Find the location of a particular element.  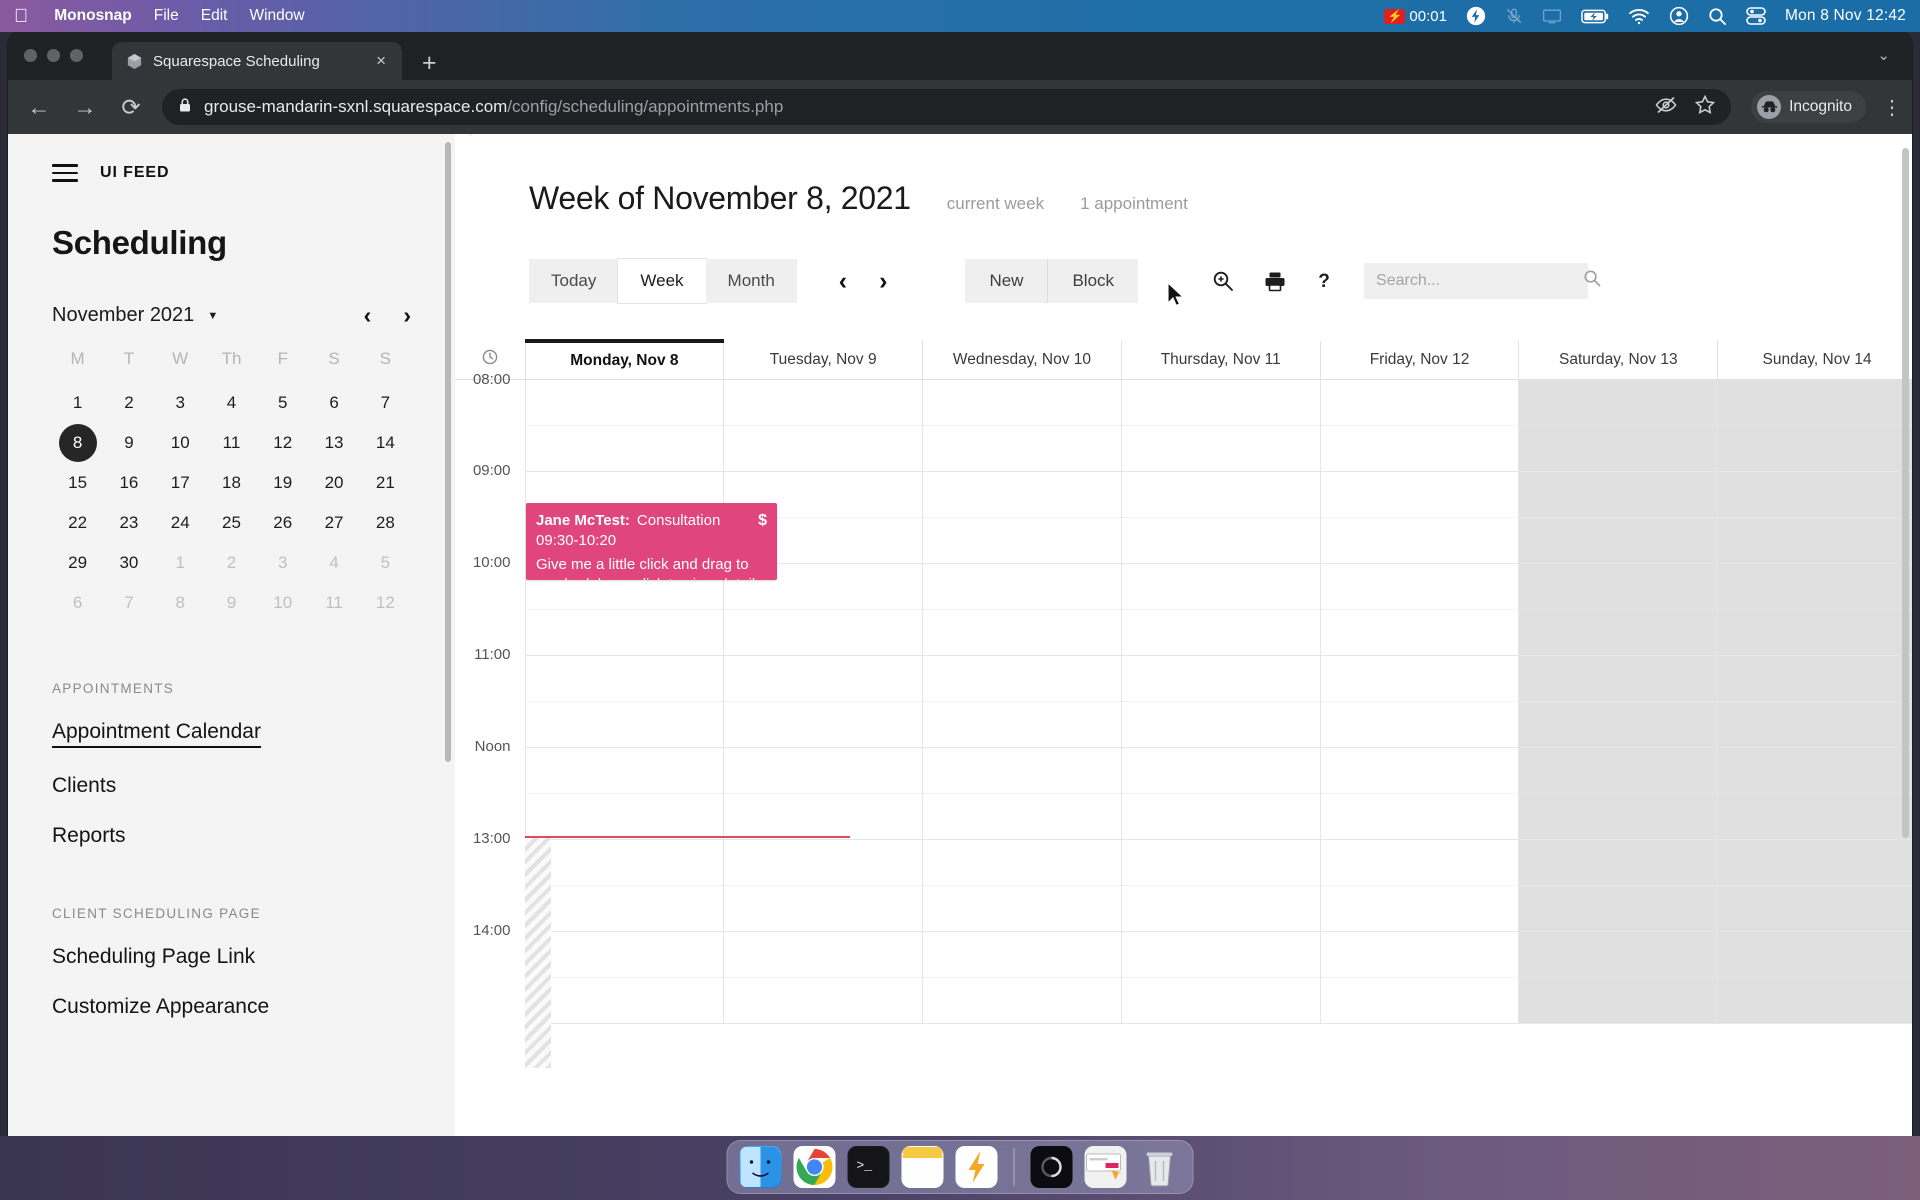

menu-bar-clock: Mon 8 Nov 12:42 is located at coordinates (1845, 16).